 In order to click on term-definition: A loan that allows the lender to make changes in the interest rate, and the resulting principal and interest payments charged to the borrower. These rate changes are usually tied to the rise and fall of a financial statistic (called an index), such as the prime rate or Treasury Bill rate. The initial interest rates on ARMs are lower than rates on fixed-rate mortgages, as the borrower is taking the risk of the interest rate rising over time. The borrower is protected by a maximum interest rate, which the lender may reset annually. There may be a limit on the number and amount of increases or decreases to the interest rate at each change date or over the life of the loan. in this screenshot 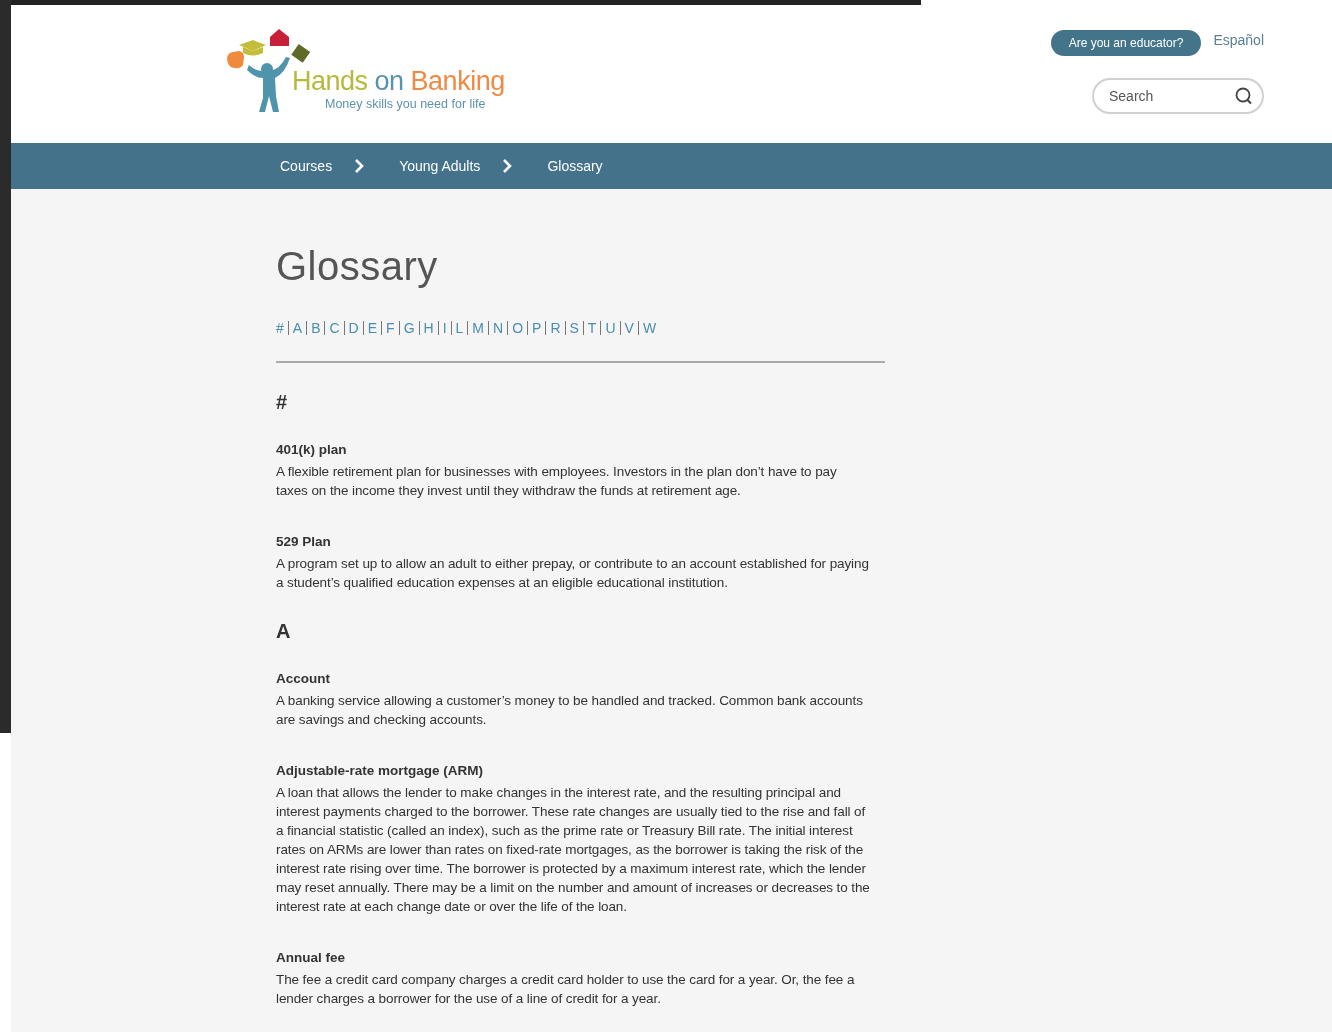, I will do `click(573, 850)`.